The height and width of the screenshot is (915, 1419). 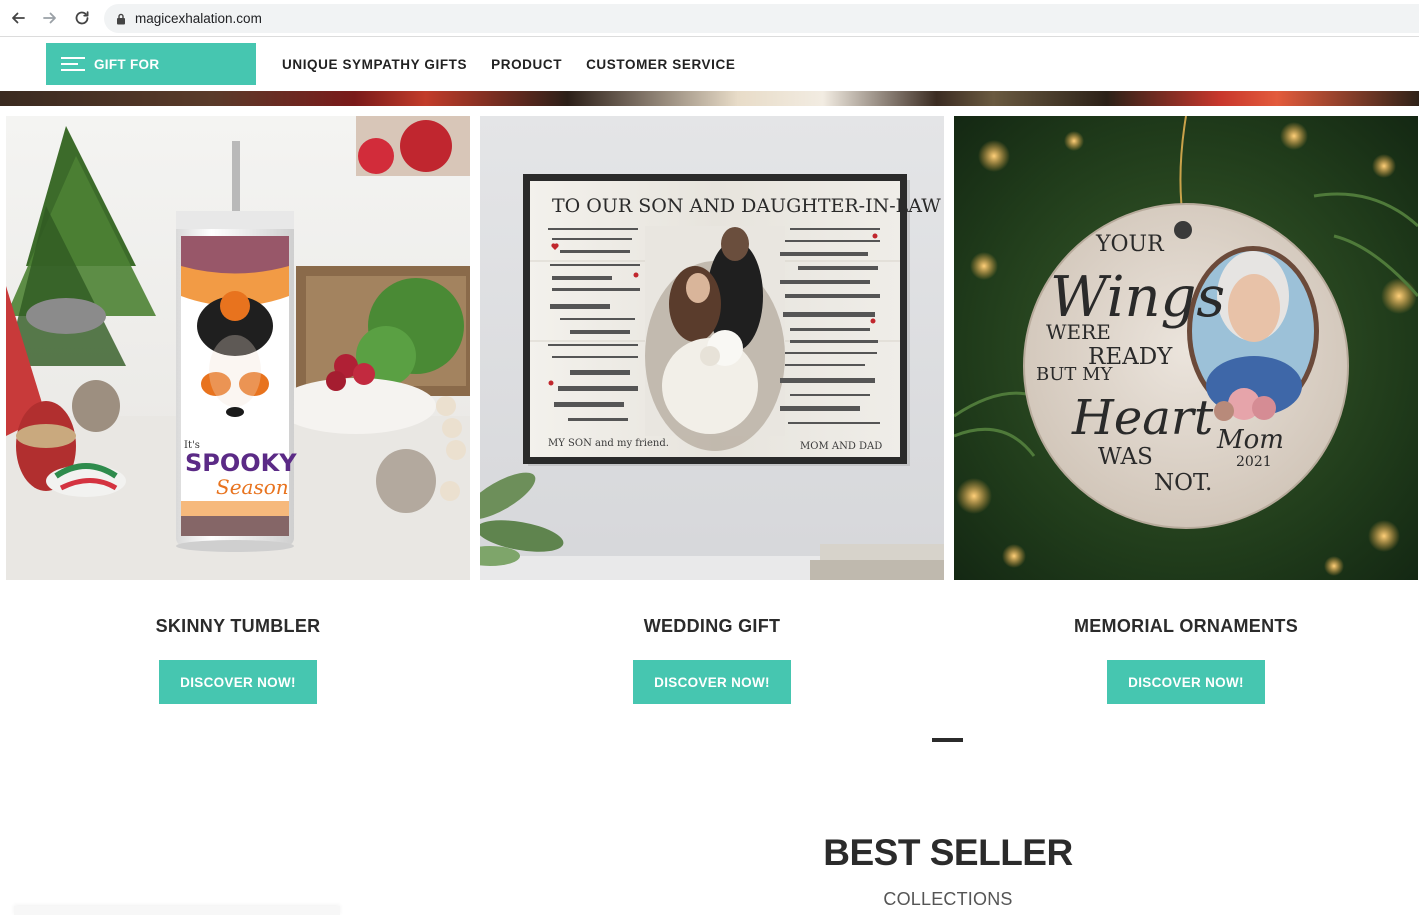 I want to click on address-bar: magicexhalation.com, so click(x=761, y=18).